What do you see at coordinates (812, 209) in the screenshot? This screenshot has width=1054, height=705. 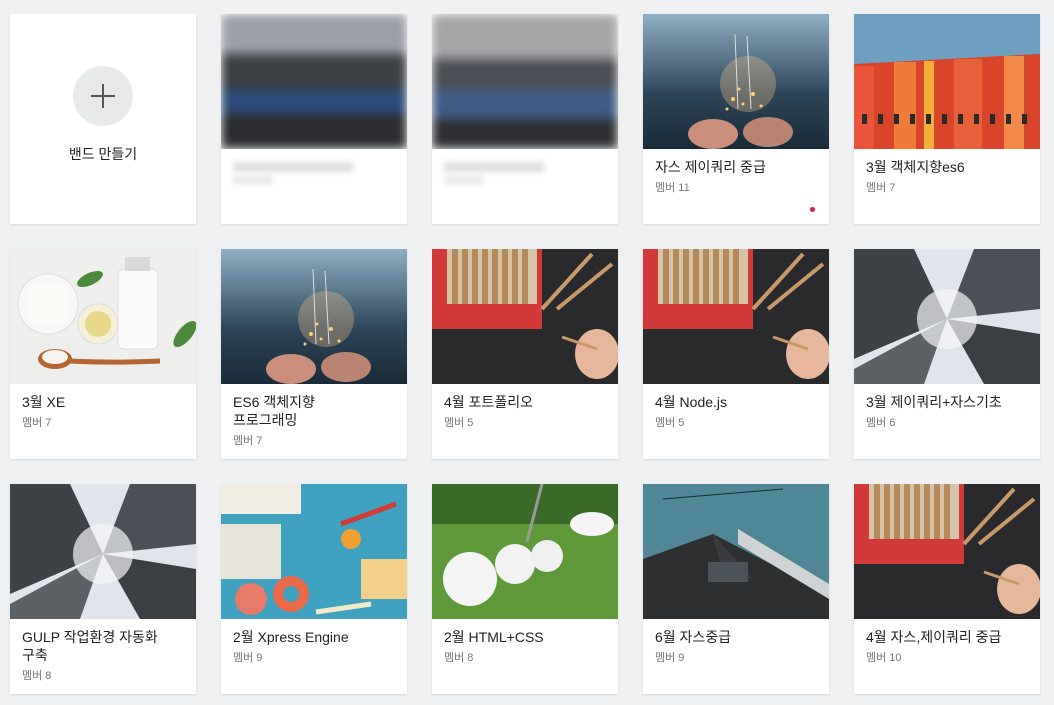 I see `new-post-dot-icon` at bounding box center [812, 209].